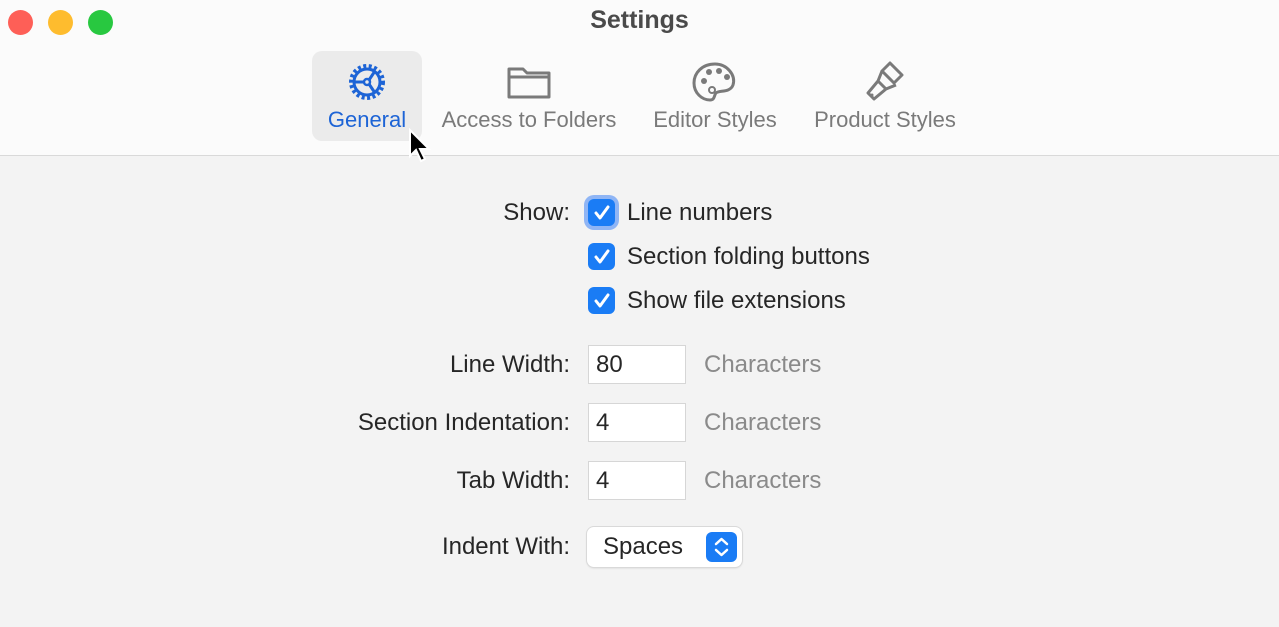 This screenshot has width=1279, height=627. I want to click on show-file-extensions-checkbox, so click(601, 300).